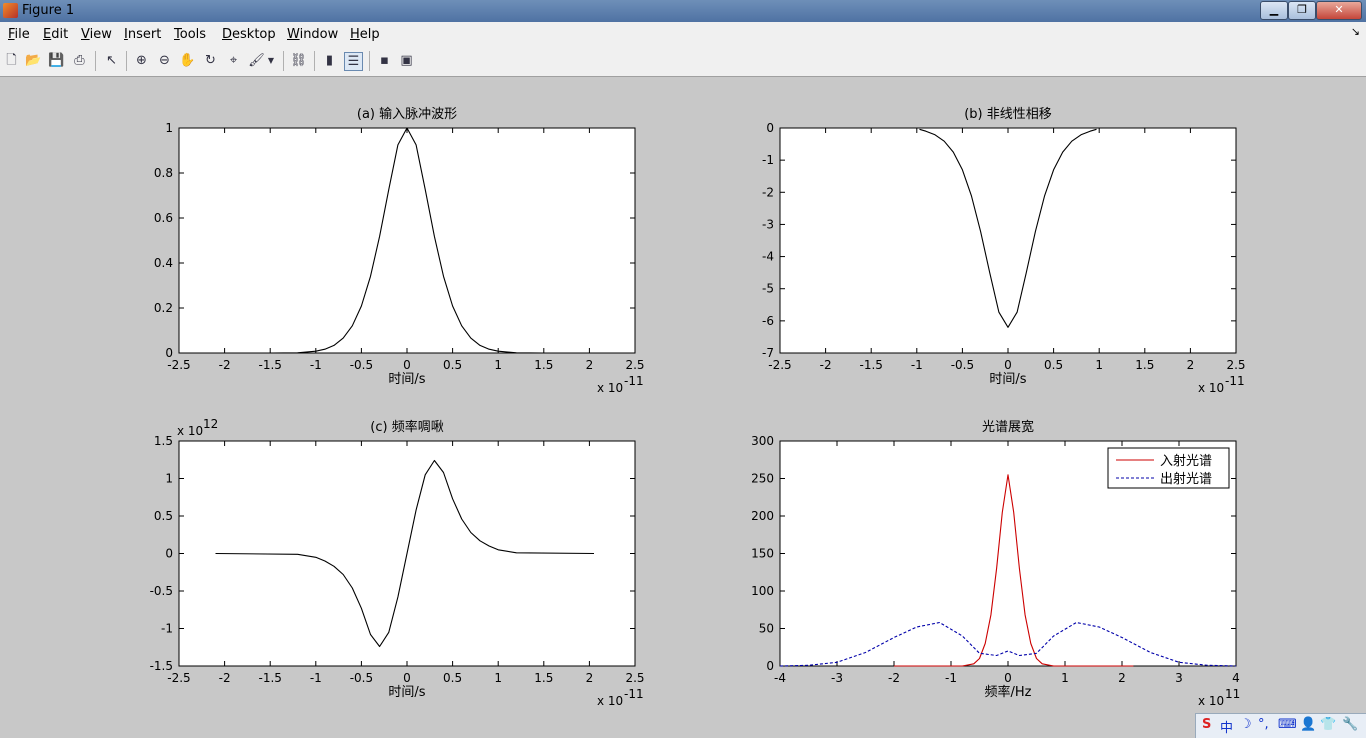 Image resolution: width=1366 pixels, height=738 pixels. I want to click on data-cursor-icon: ⌖, so click(233, 60).